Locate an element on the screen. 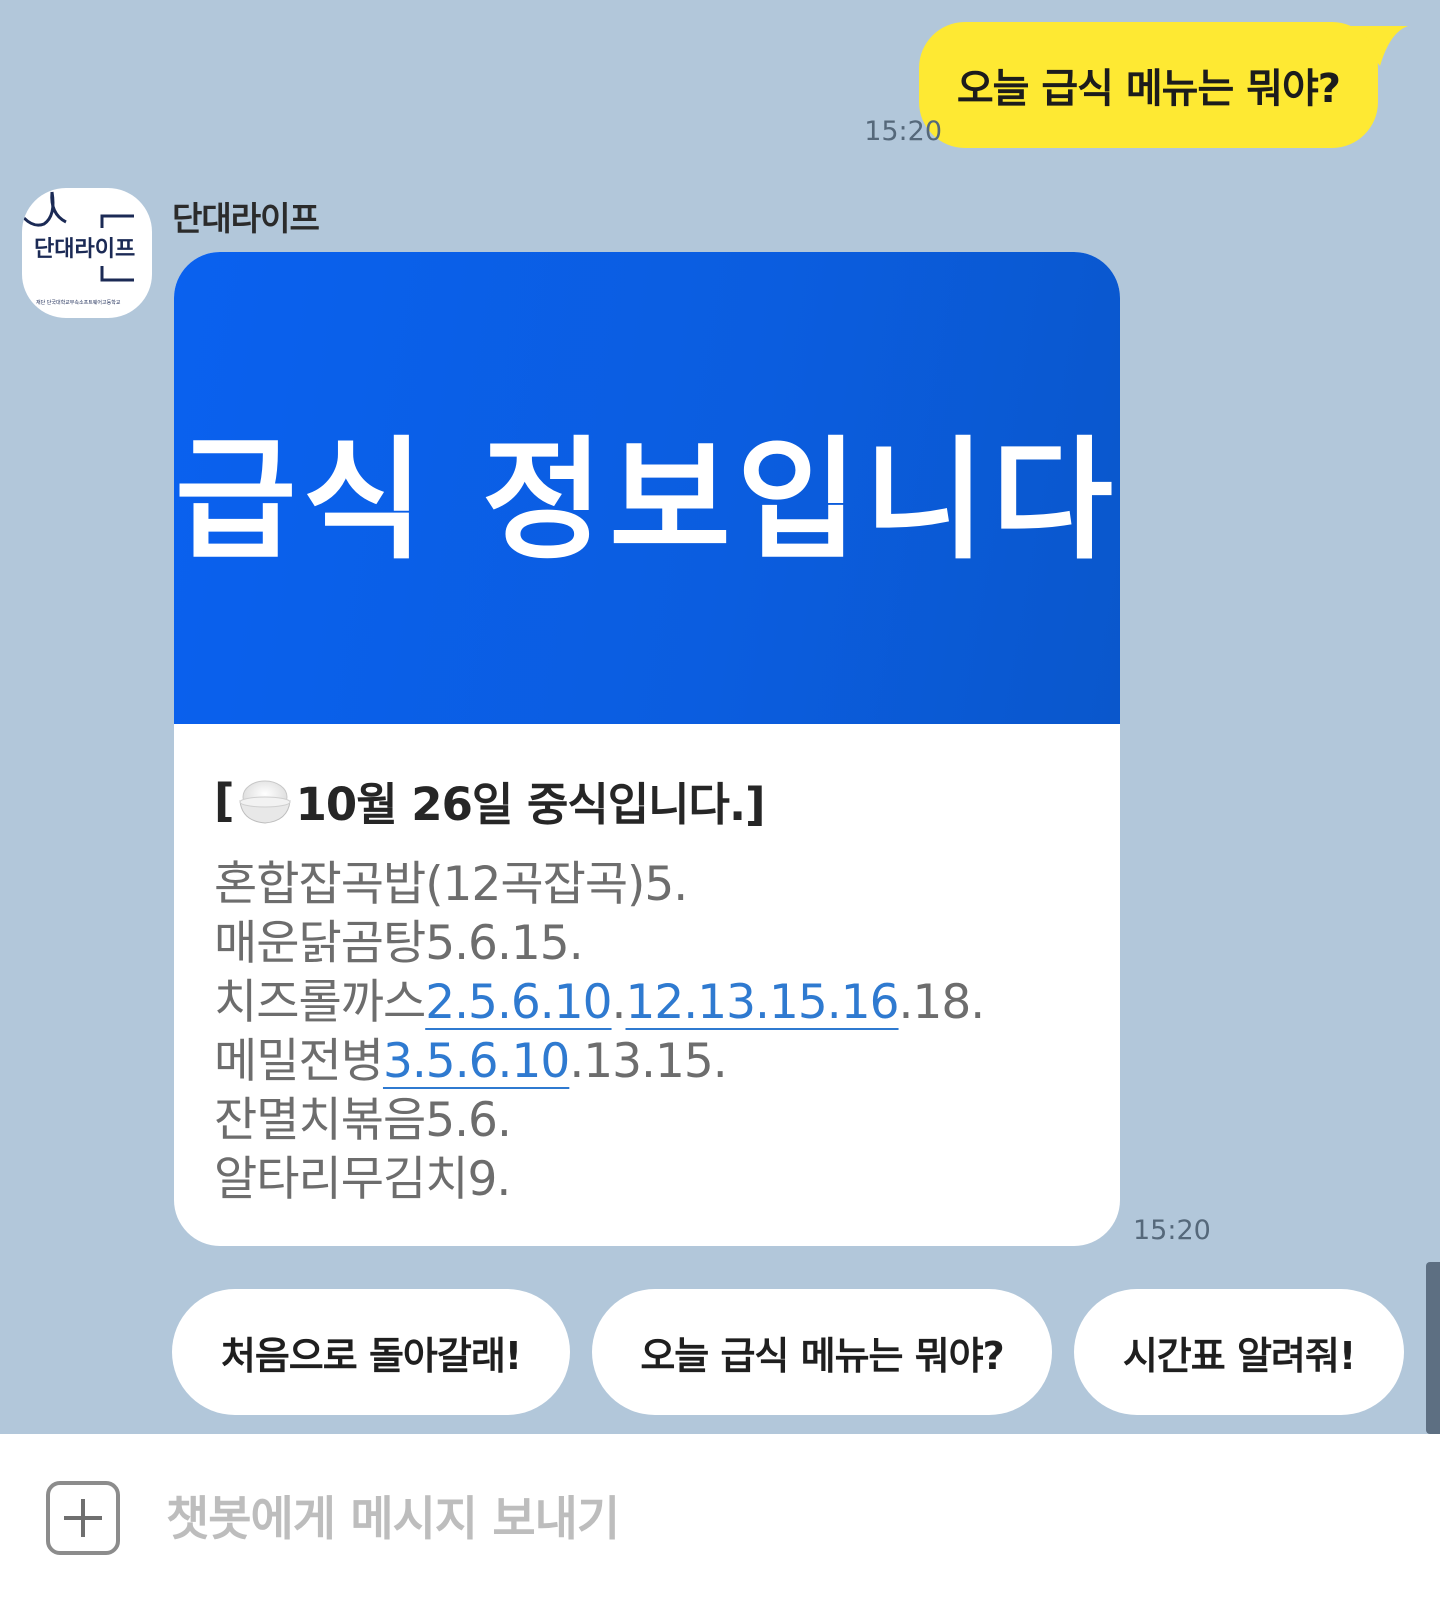 This screenshot has height=1604, width=1440. card-heading: [ 10월 26일 중식입니다.] is located at coordinates (647, 800).